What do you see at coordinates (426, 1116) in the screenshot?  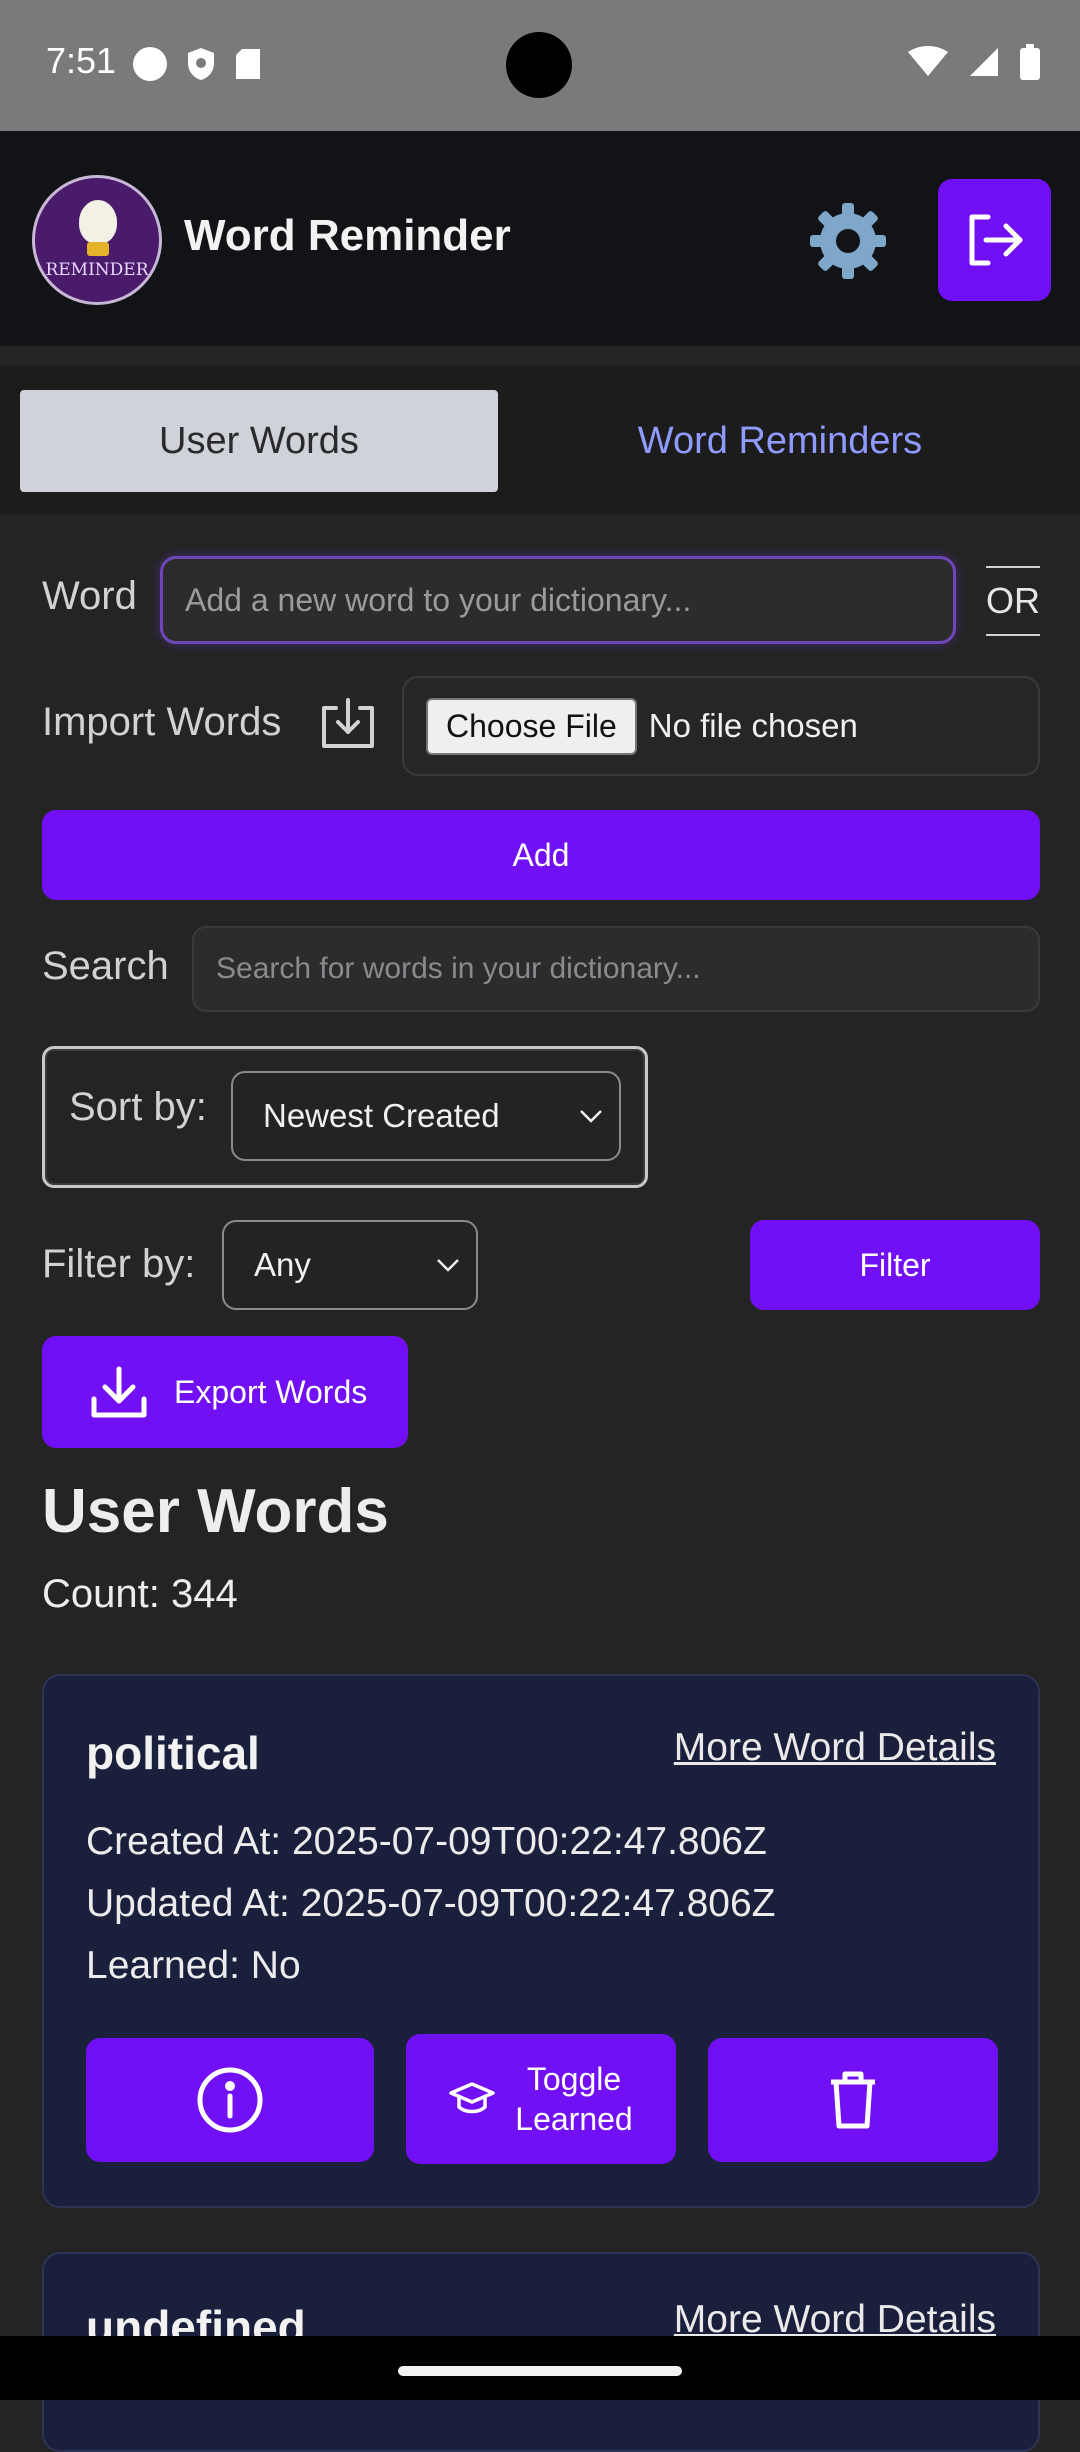 I see `sort-select: Newest Created` at bounding box center [426, 1116].